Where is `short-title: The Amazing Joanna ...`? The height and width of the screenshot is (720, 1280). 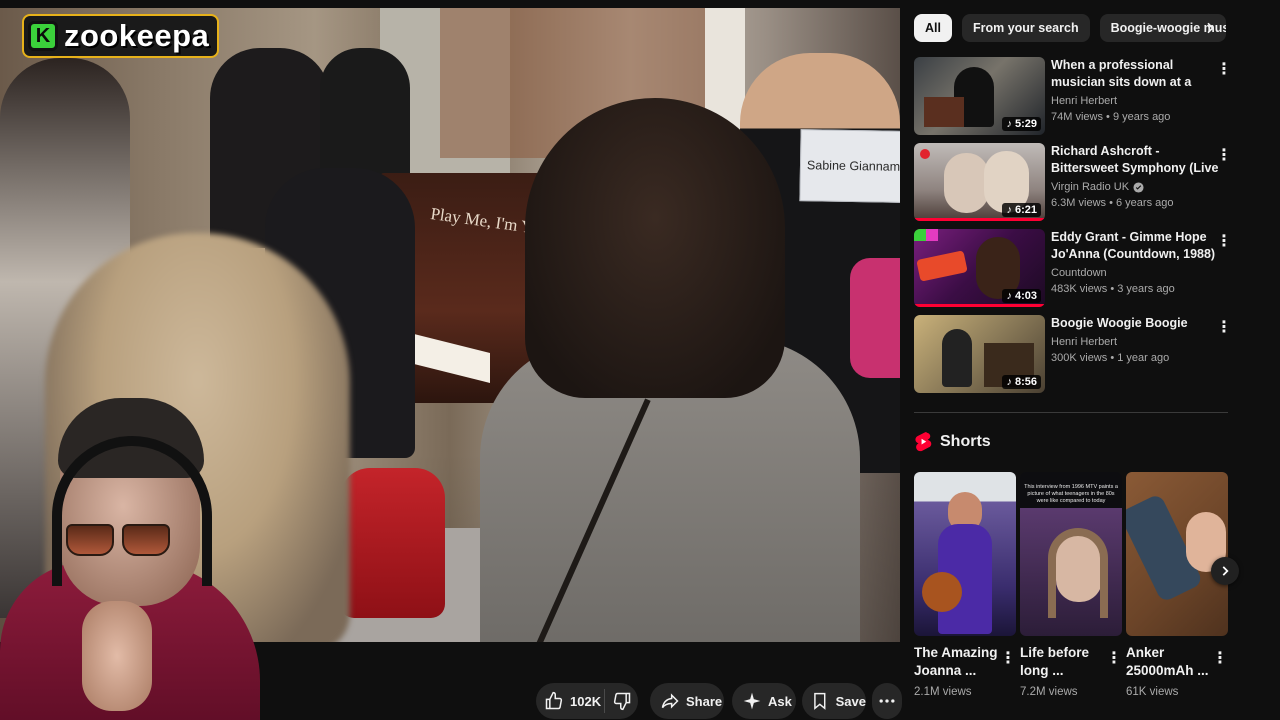
short-title: The Amazing Joanna ... is located at coordinates (956, 662).